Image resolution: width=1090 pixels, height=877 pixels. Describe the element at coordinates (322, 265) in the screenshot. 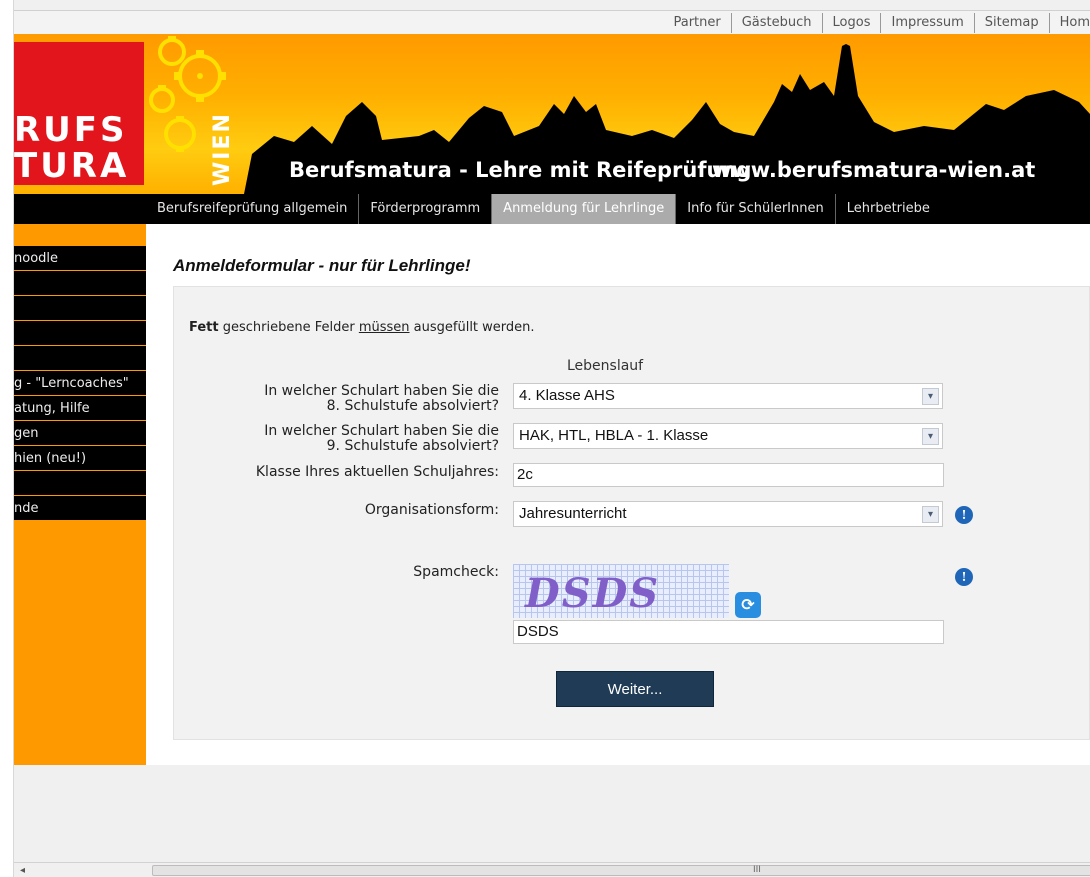

I see `page-title: Anmeldeformular - nur für Lehrlinge!` at that location.